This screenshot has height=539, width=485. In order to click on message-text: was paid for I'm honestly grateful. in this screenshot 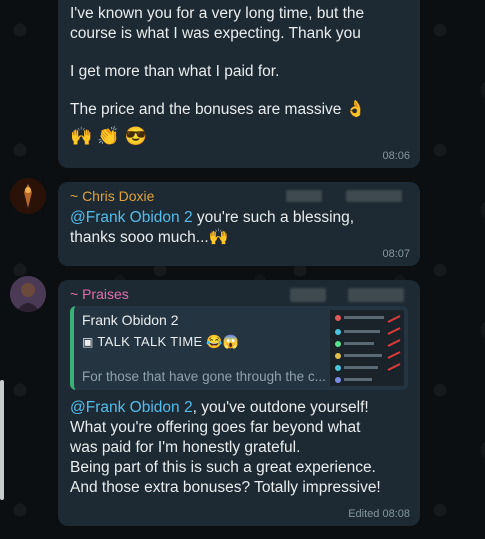, I will do `click(185, 447)`.